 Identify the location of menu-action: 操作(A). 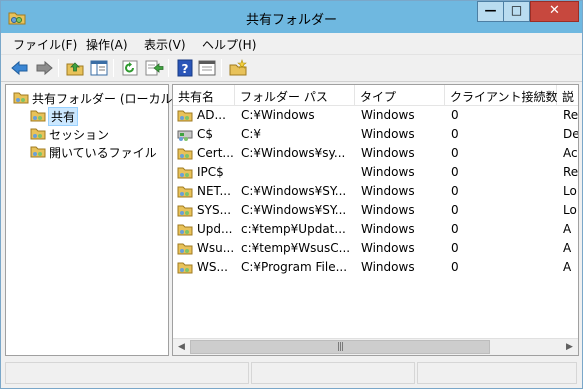
(107, 44).